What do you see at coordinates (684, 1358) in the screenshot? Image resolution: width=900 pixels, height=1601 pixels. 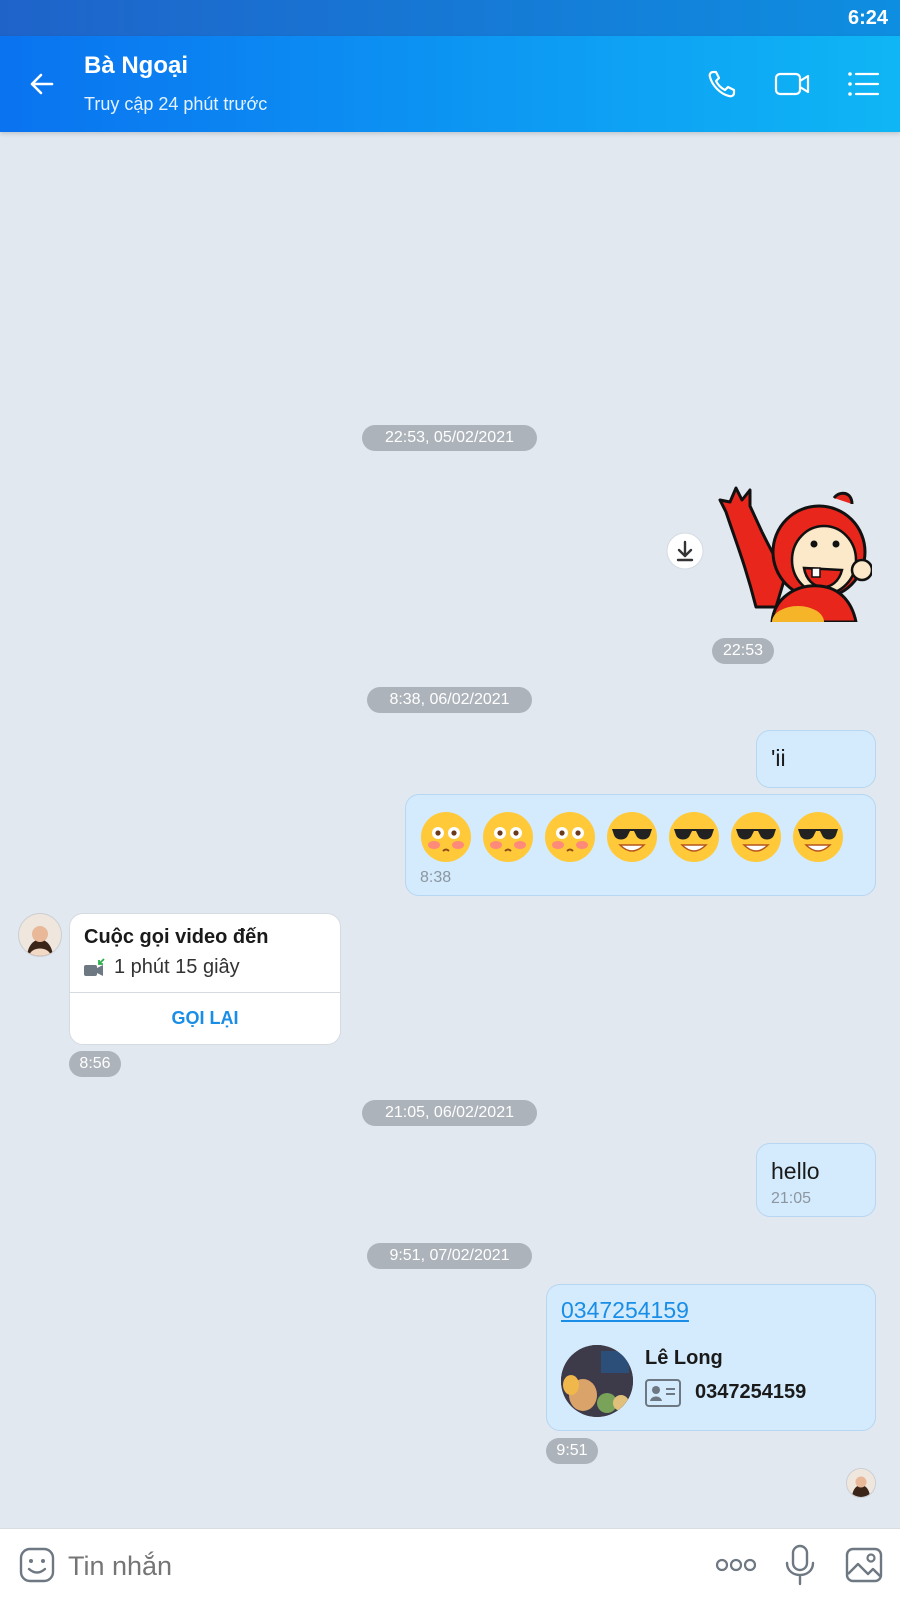 I see `contact-name: Lê Long` at bounding box center [684, 1358].